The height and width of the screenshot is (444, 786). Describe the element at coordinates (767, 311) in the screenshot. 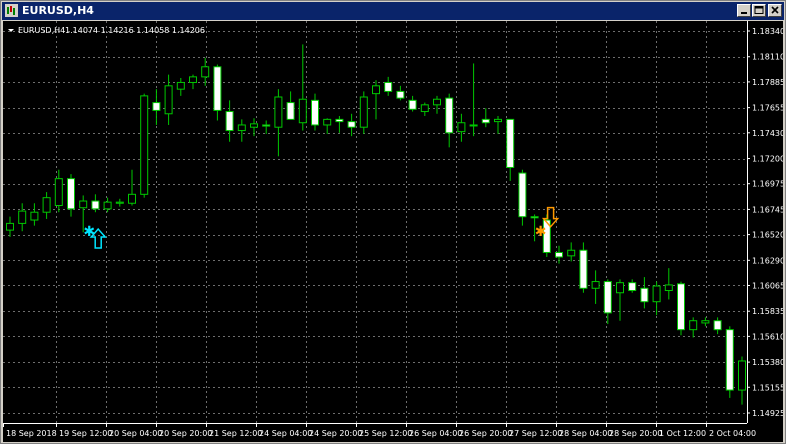

I see `price-tick-label: 1.15835` at that location.